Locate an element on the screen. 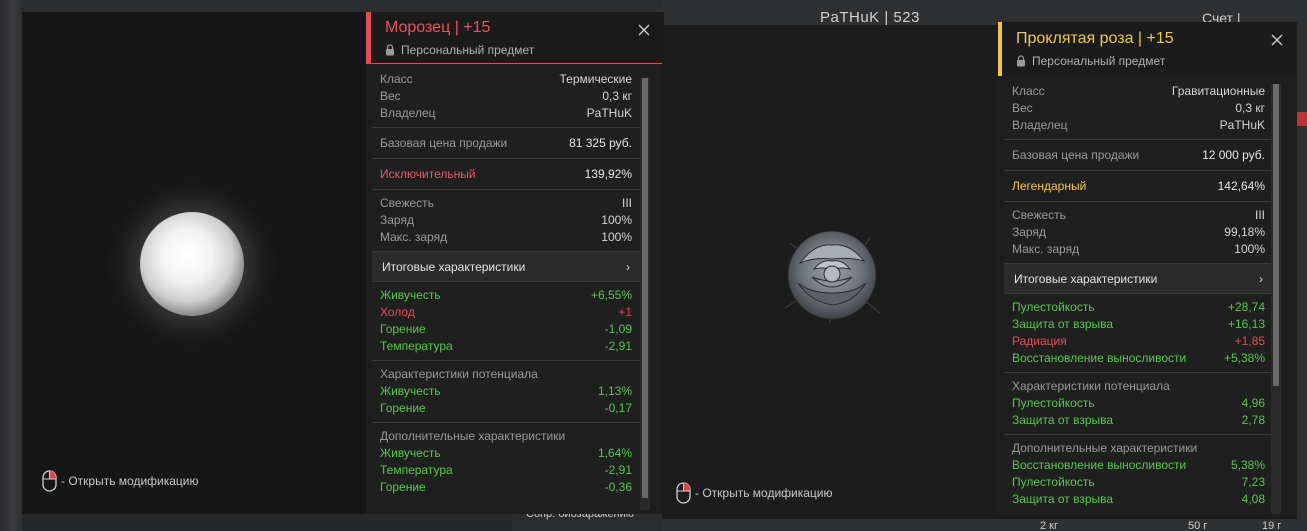 This screenshot has width=1307, height=531. rarity-row: Исключительный 139,92% is located at coordinates (506, 174).